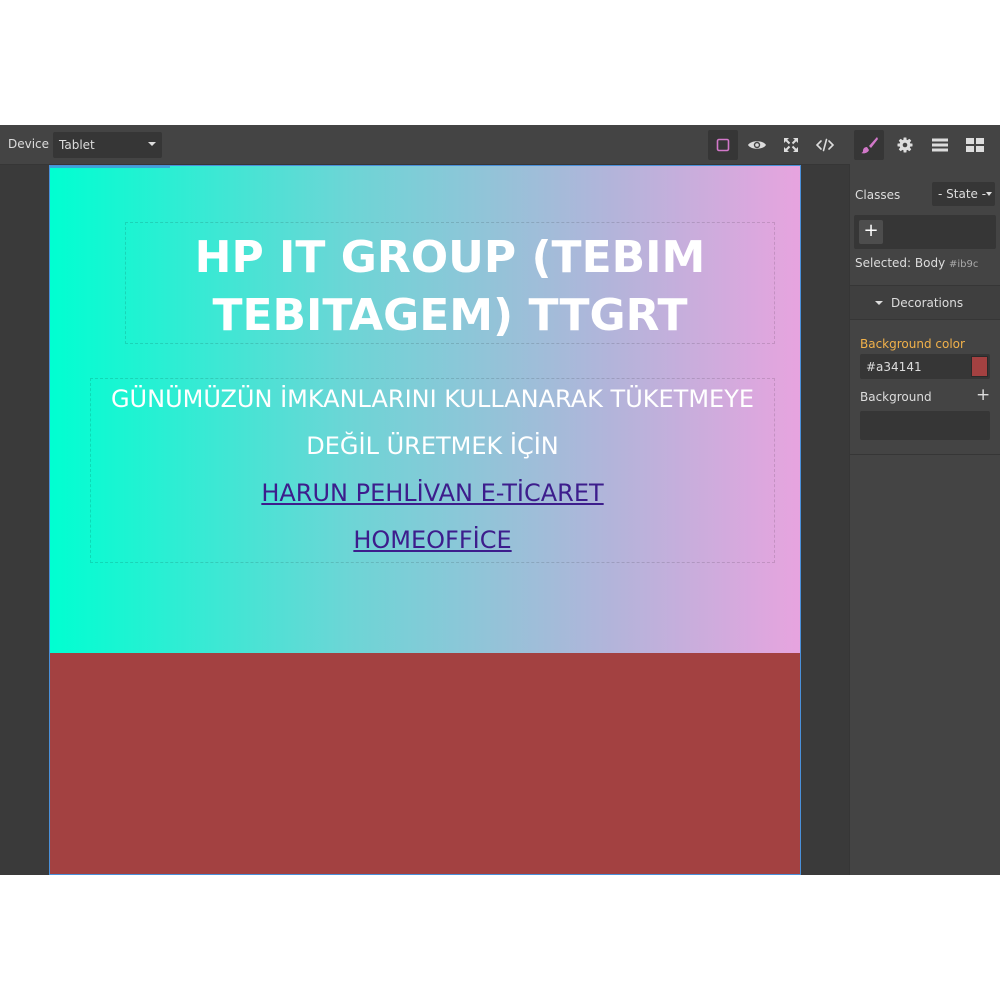 This screenshot has height=1000, width=1000. I want to click on link-homeoffice-text: HOMEOFFİCE, so click(432, 540).